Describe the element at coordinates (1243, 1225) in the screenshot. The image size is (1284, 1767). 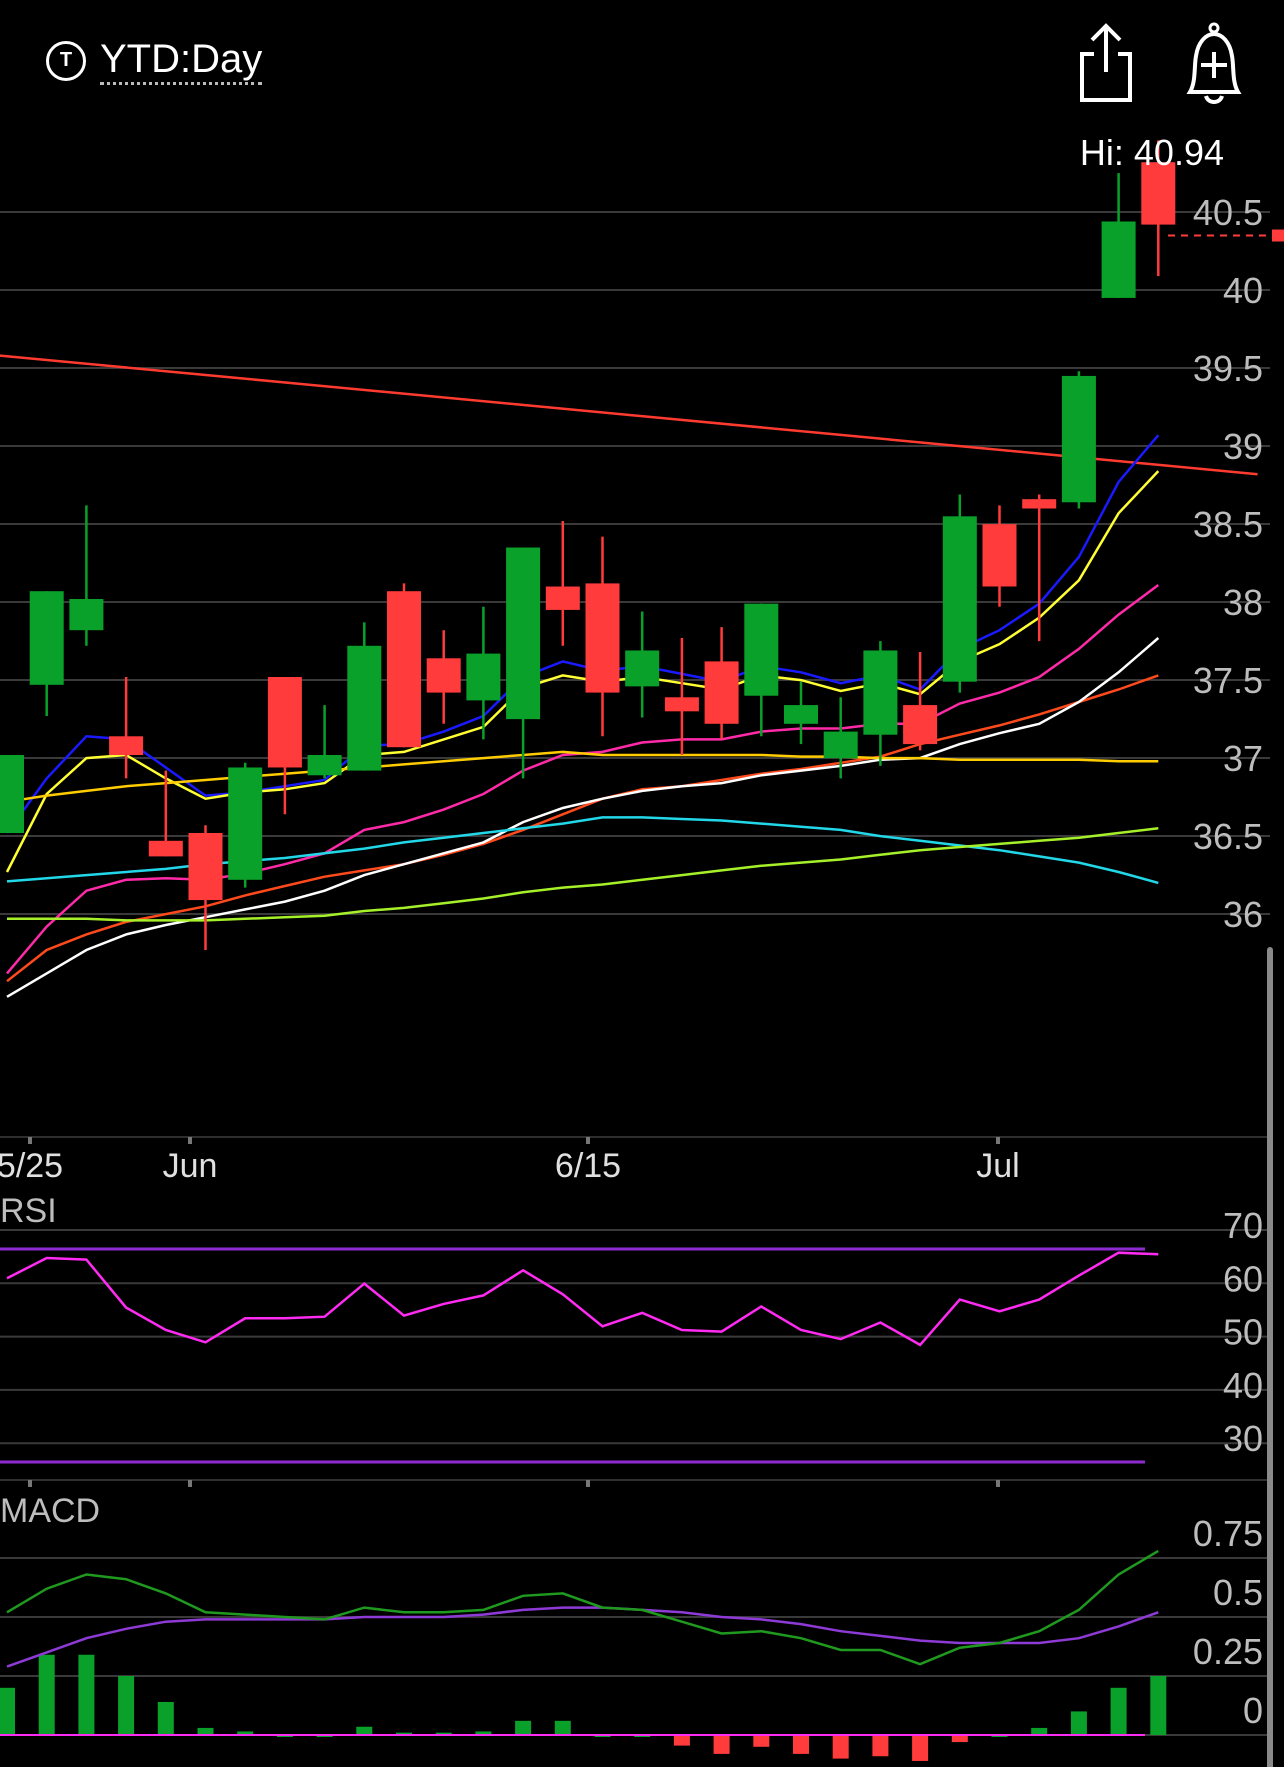
I see `rsi-axis-label: 70` at that location.